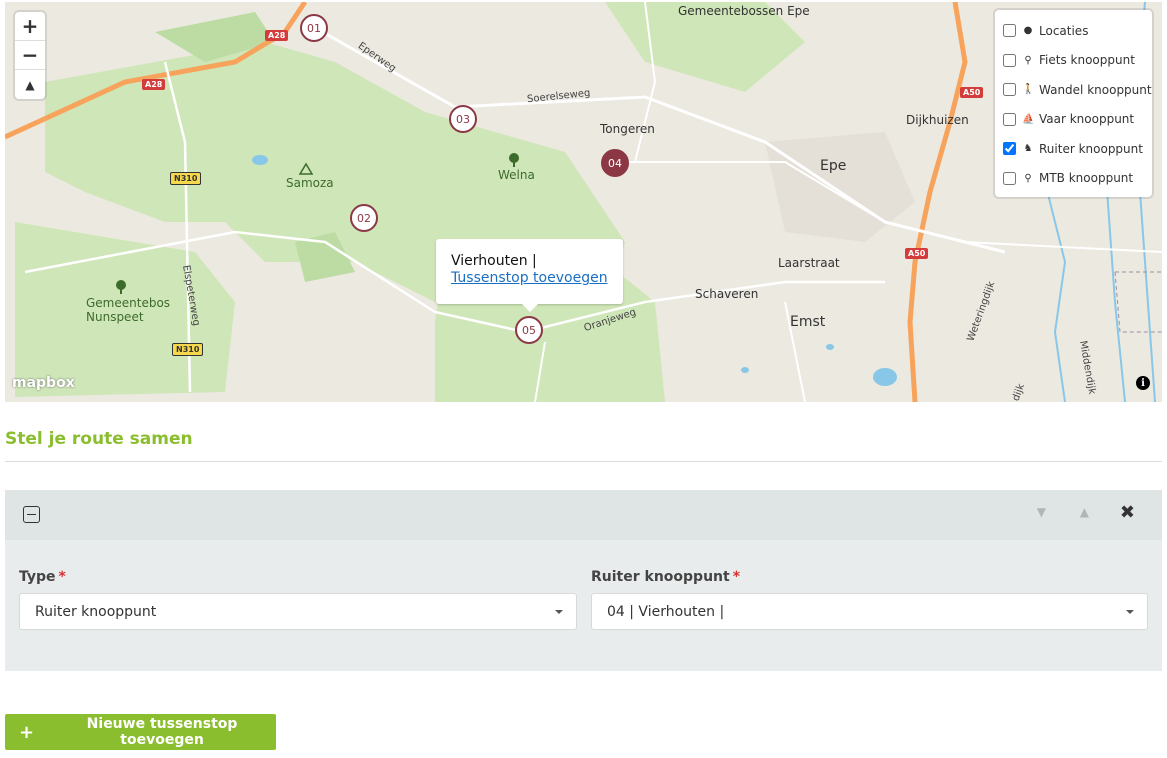  What do you see at coordinates (583, 515) in the screenshot?
I see `stop-header: ▼ ▲ ✖` at bounding box center [583, 515].